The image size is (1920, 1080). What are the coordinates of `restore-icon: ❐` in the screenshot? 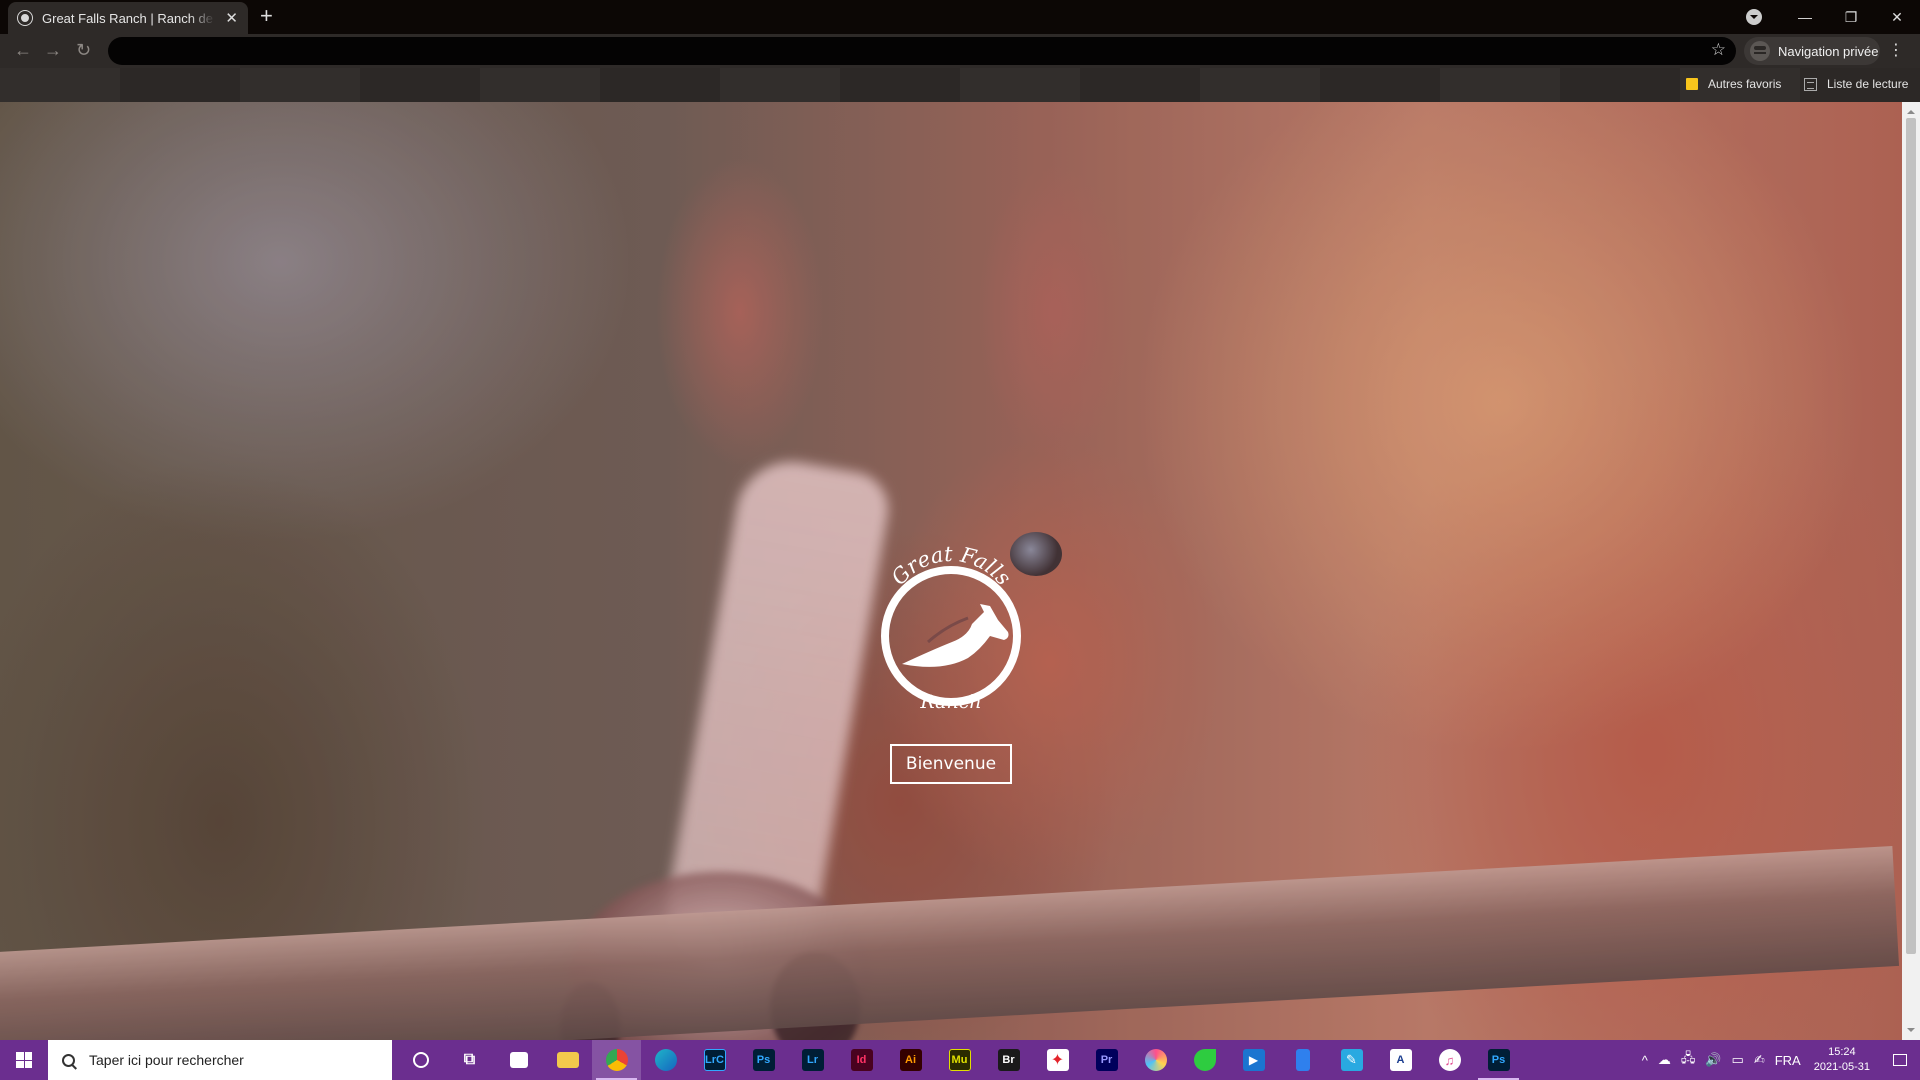 It's located at (1851, 17).